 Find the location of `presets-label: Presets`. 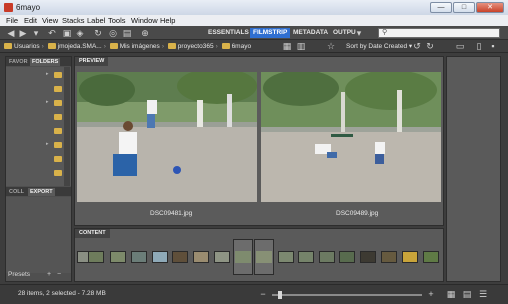

presets-label: Presets is located at coordinates (19, 274).